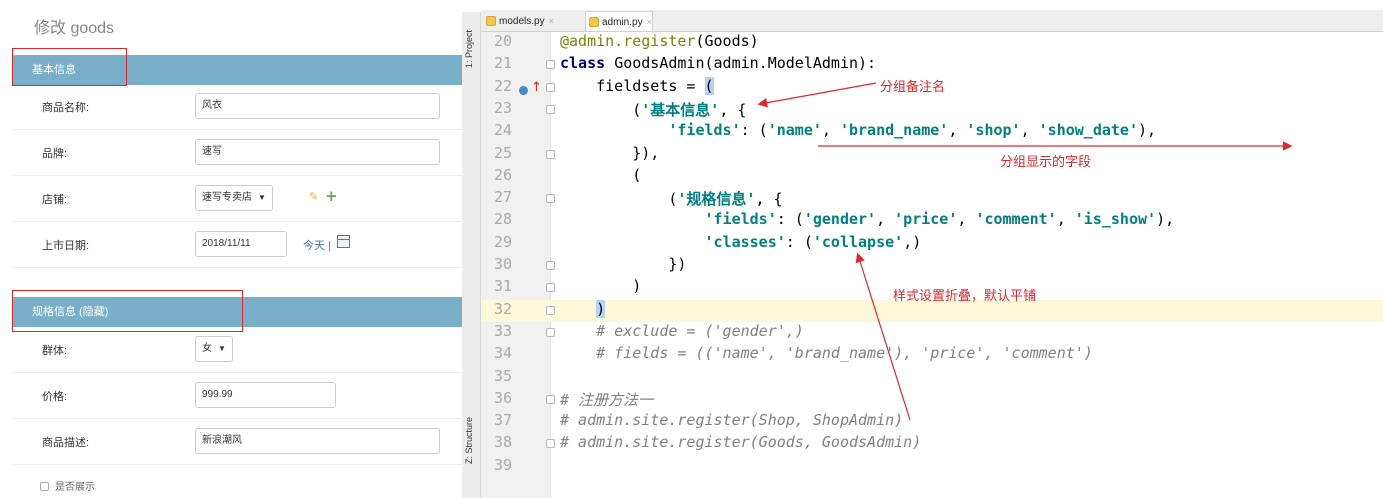  What do you see at coordinates (502, 464) in the screenshot?
I see `line-number: 39` at bounding box center [502, 464].